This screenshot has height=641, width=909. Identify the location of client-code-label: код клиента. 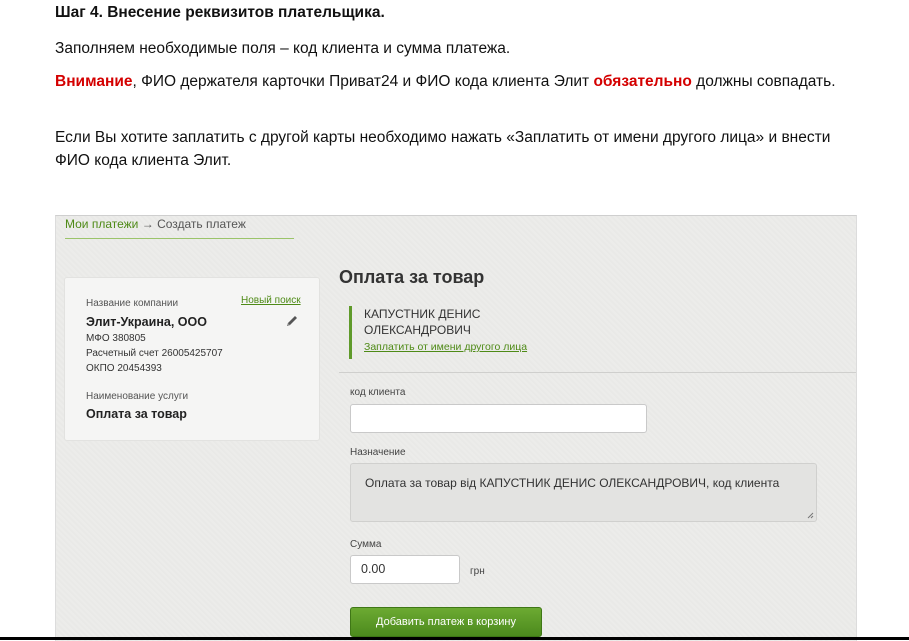
(378, 392).